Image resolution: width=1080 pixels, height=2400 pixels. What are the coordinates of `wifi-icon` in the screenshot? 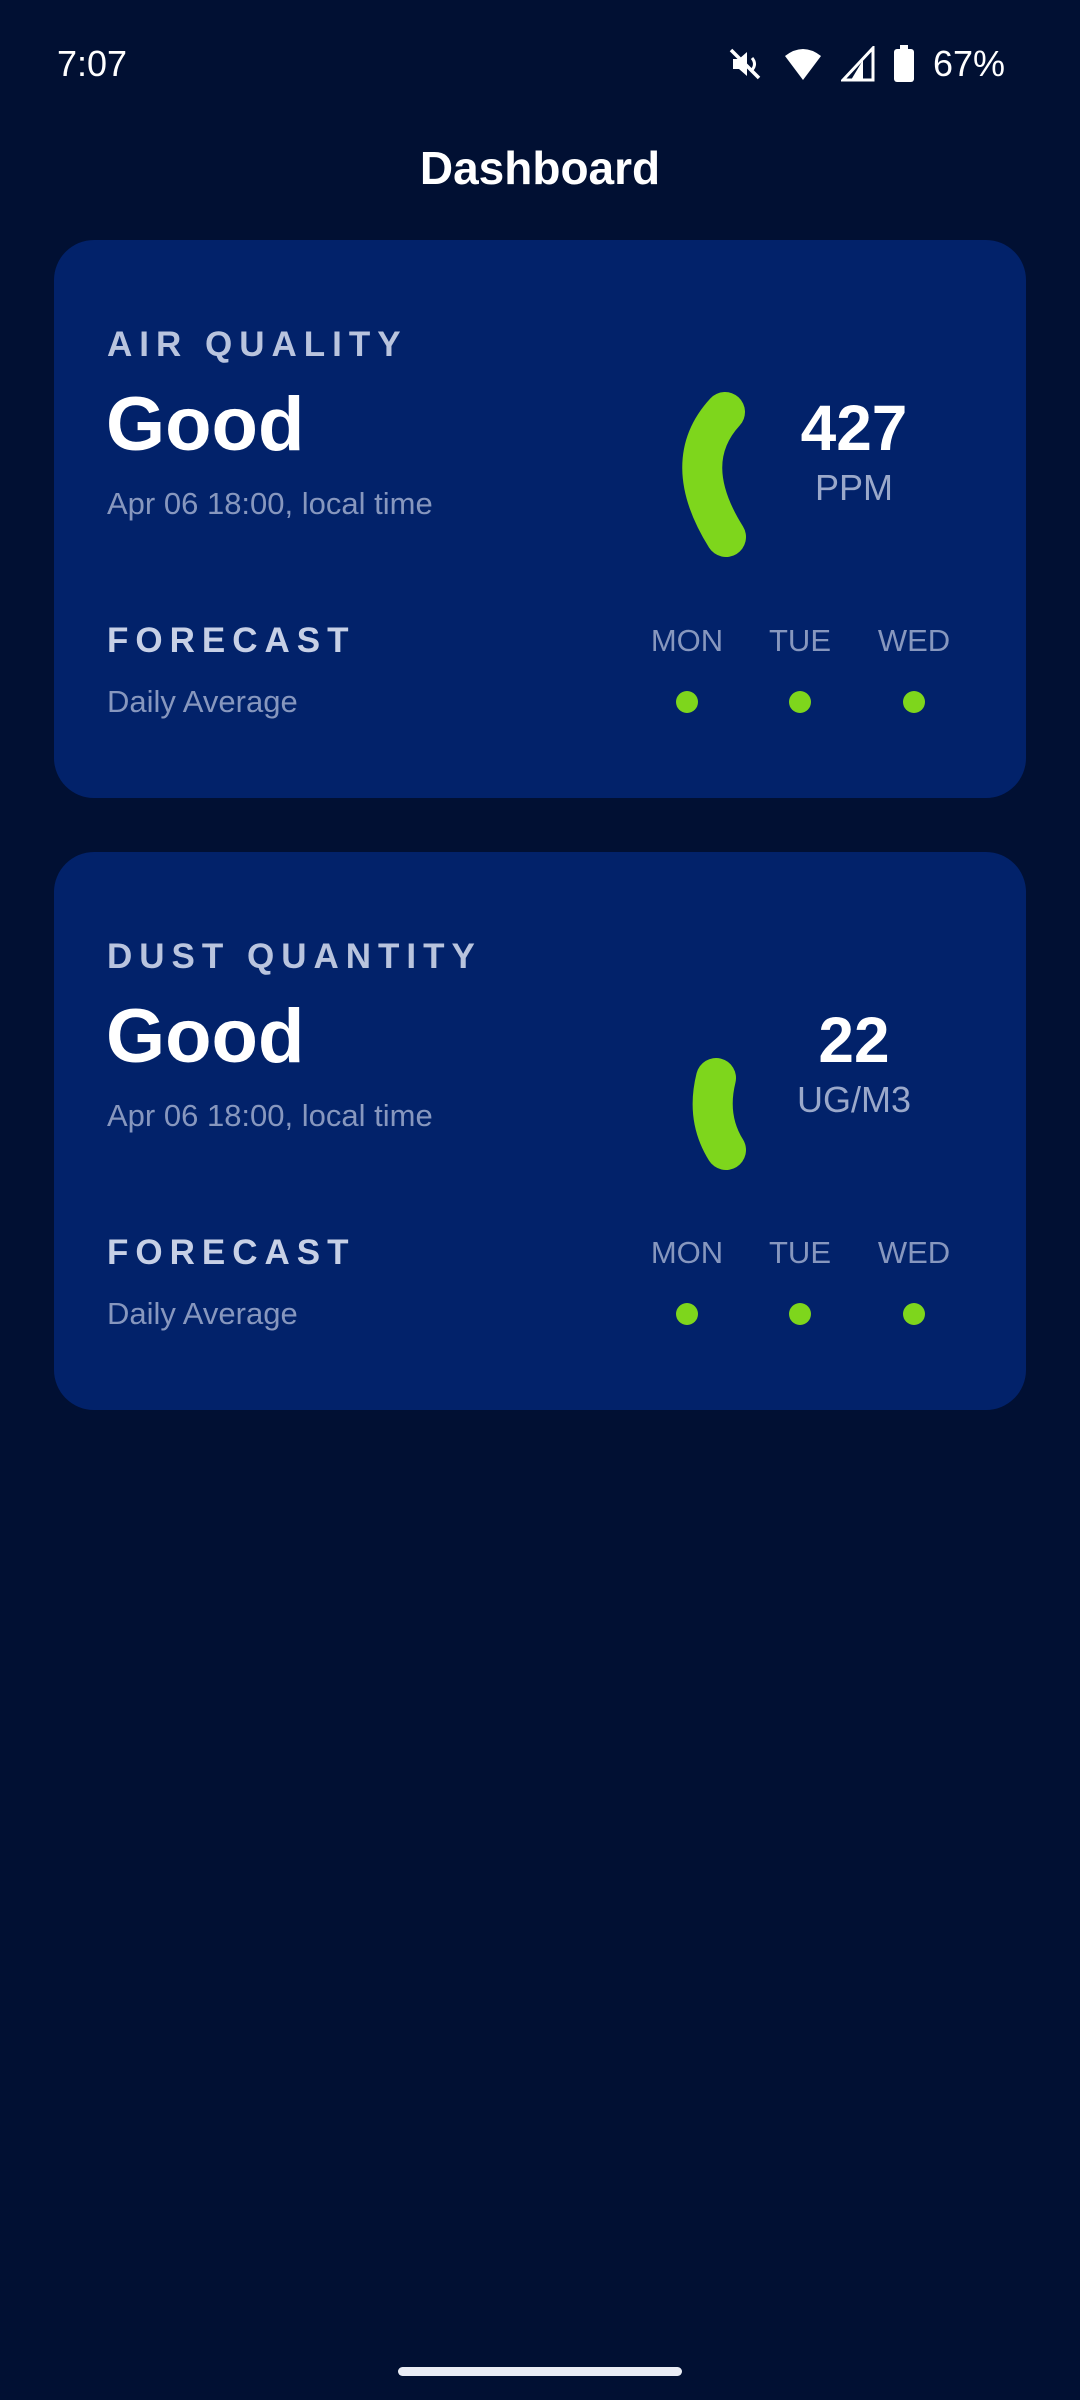 It's located at (803, 64).